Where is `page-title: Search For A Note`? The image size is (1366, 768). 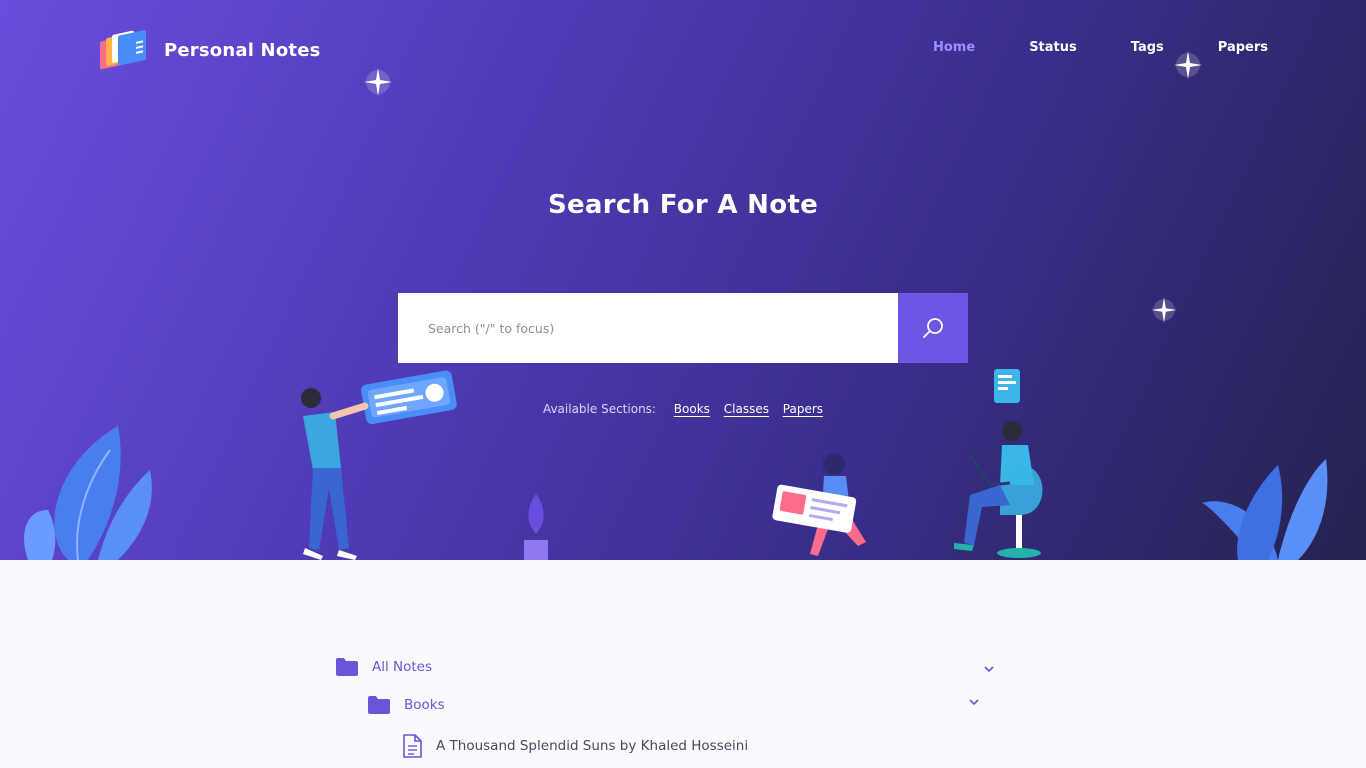
page-title: Search For A Note is located at coordinates (683, 205).